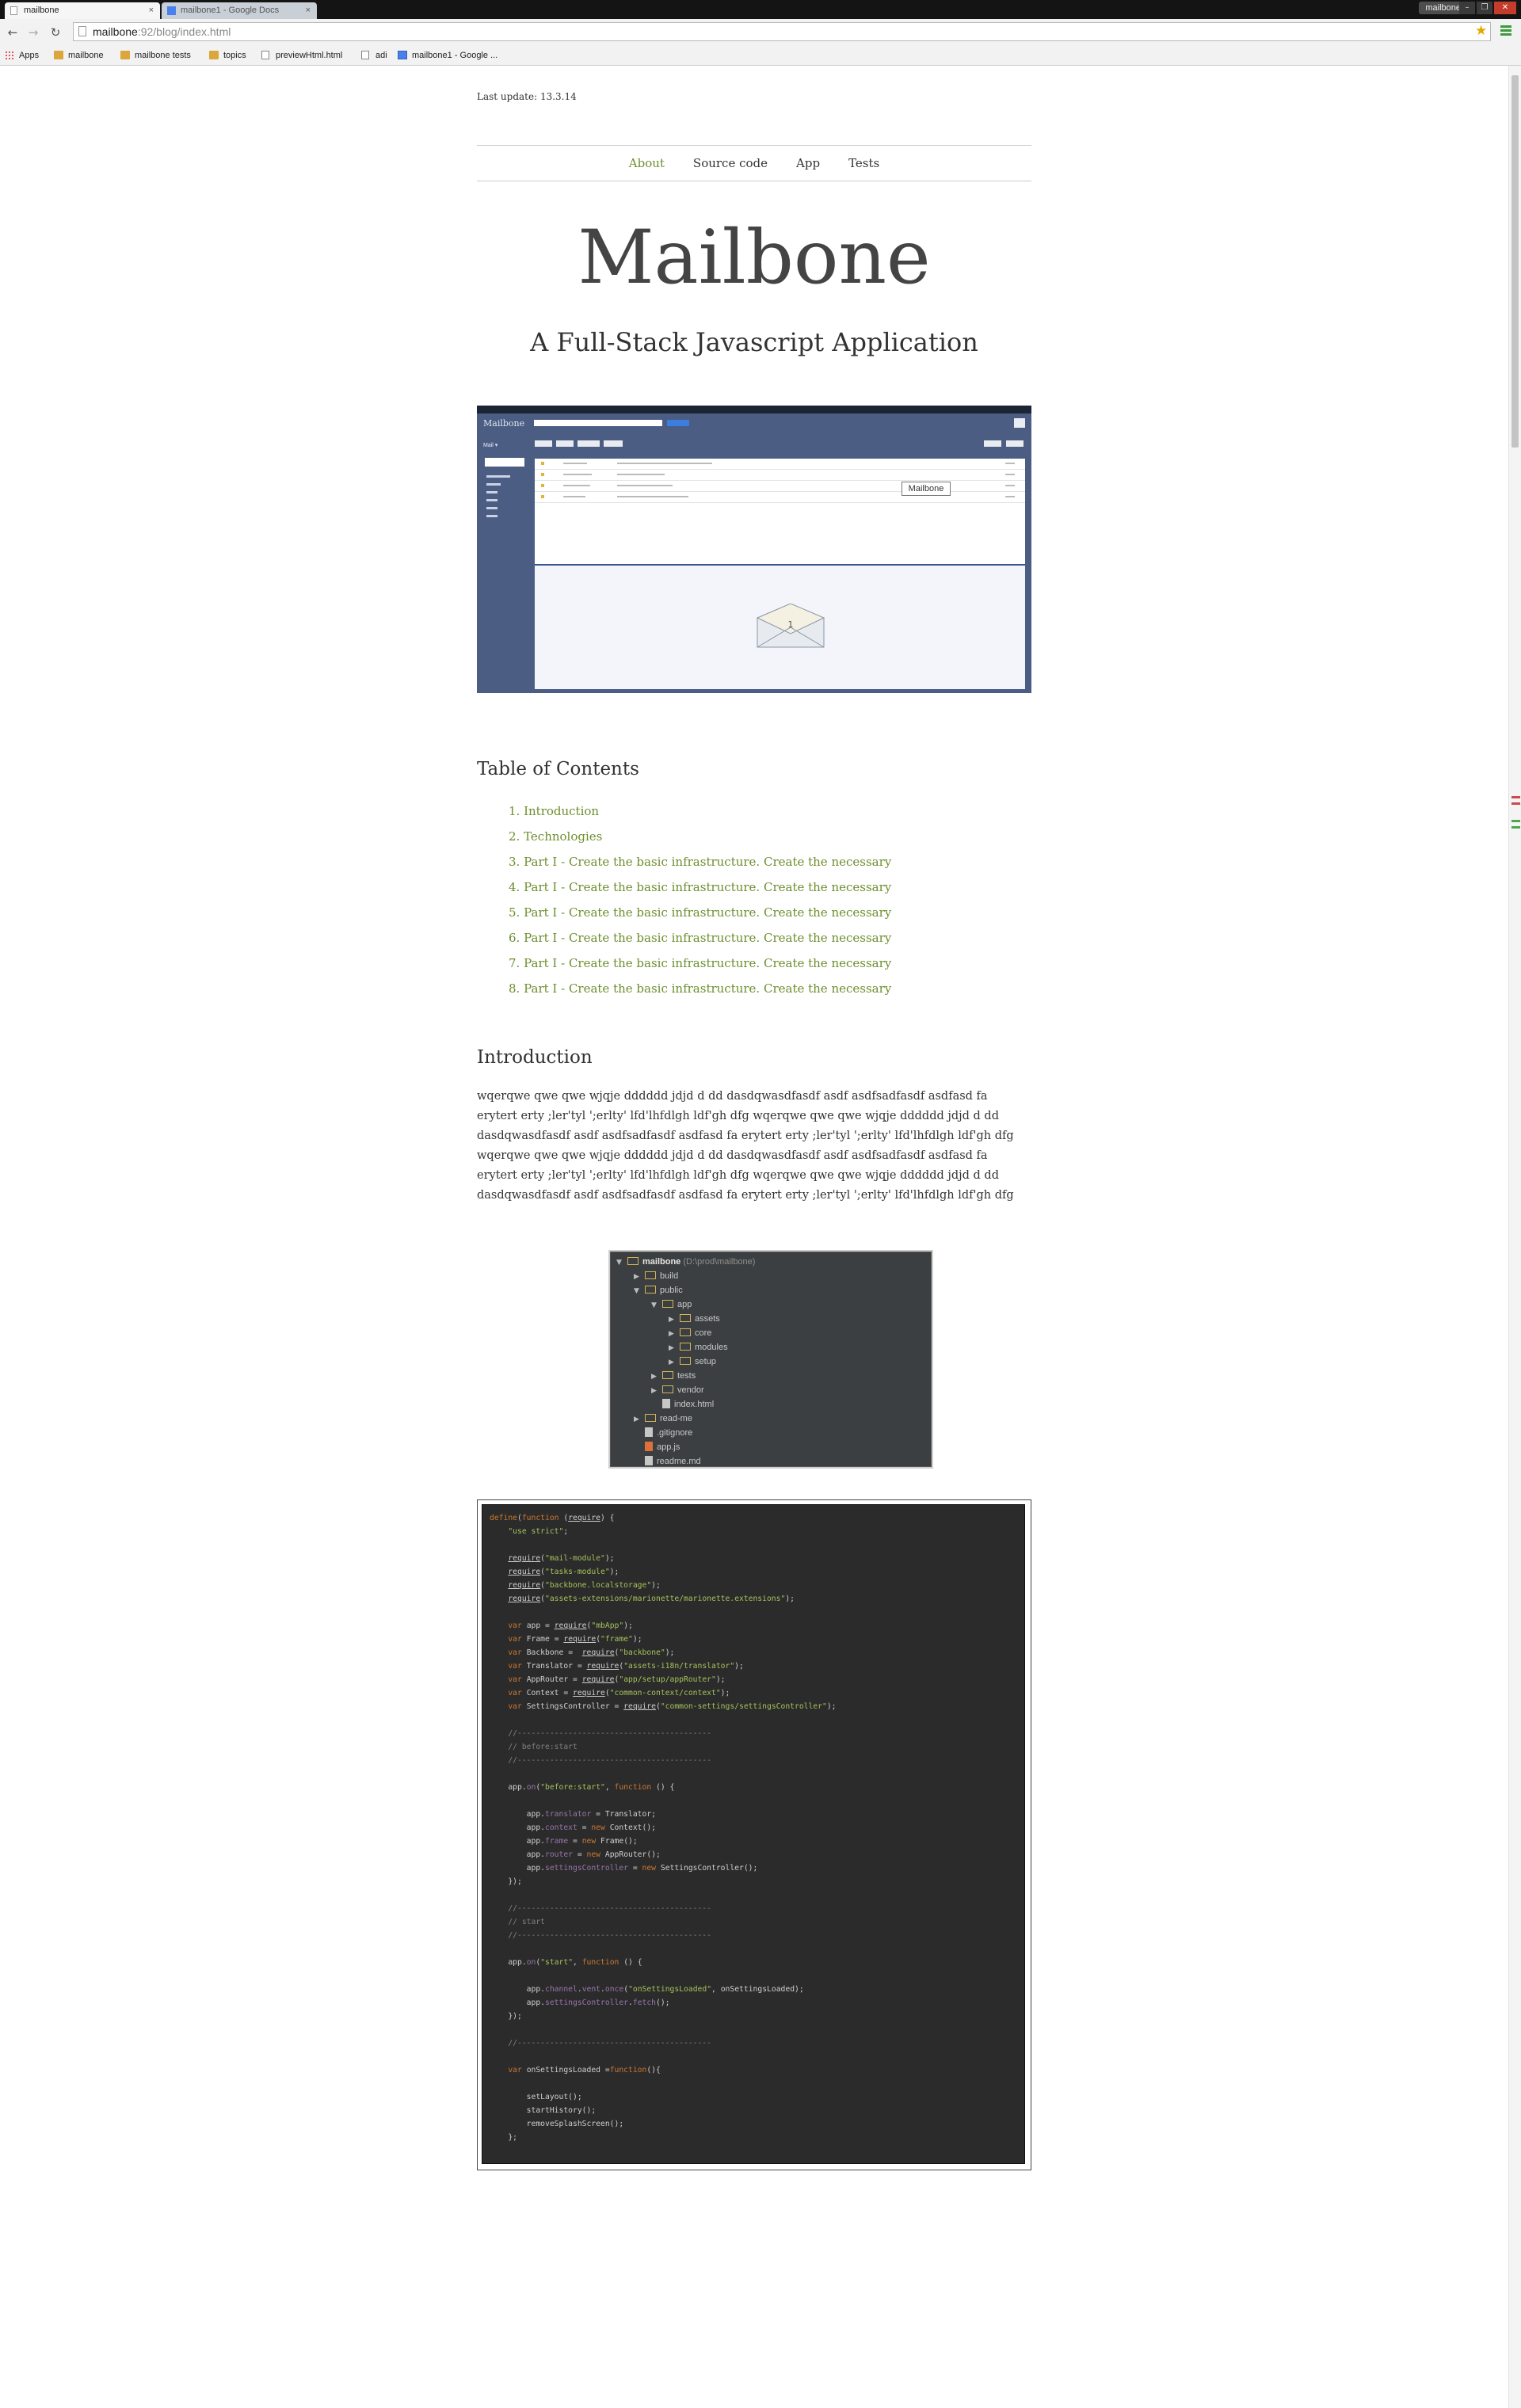  Describe the element at coordinates (33, 32) in the screenshot. I see `forward-button: →` at that location.